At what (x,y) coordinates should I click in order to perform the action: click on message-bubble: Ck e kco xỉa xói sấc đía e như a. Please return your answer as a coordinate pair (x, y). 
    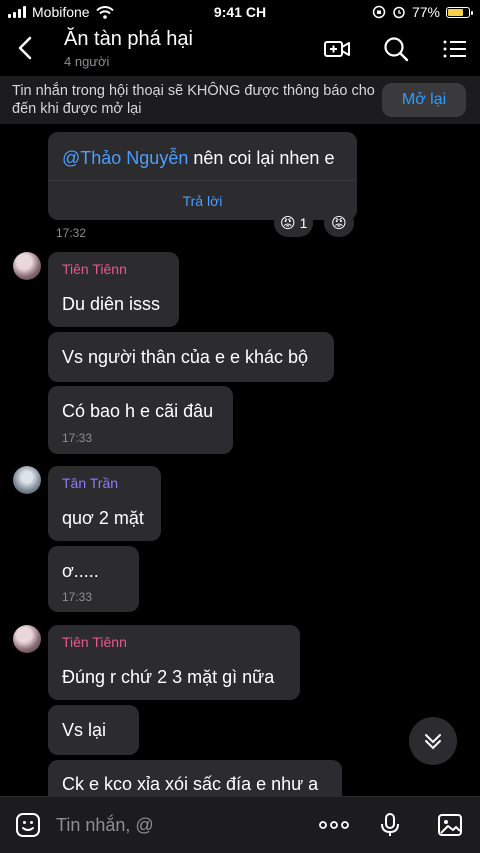
    Looking at the image, I should click on (195, 778).